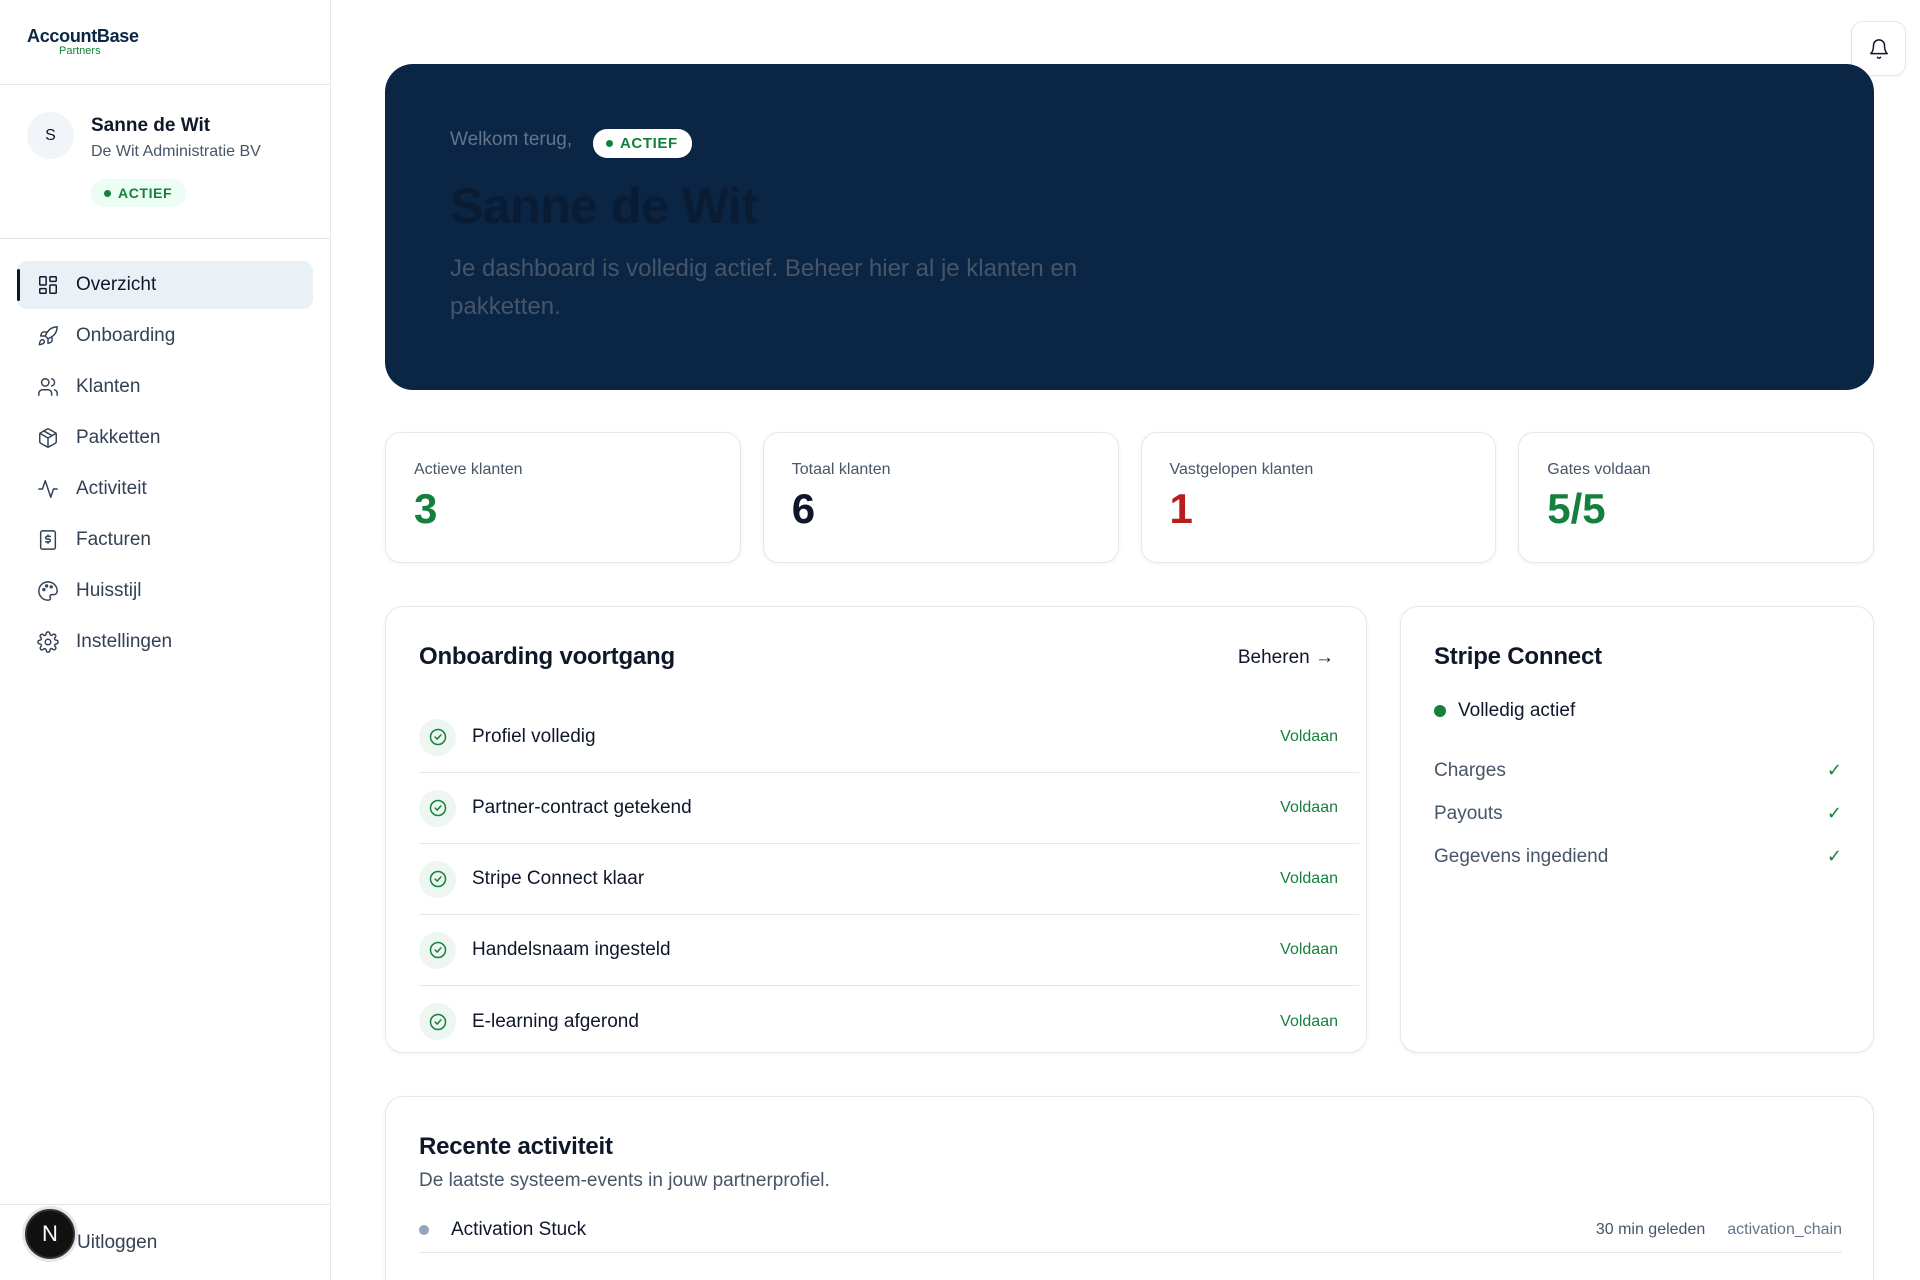 The height and width of the screenshot is (1280, 1920). What do you see at coordinates (50, 135) in the screenshot?
I see `avatar: S` at bounding box center [50, 135].